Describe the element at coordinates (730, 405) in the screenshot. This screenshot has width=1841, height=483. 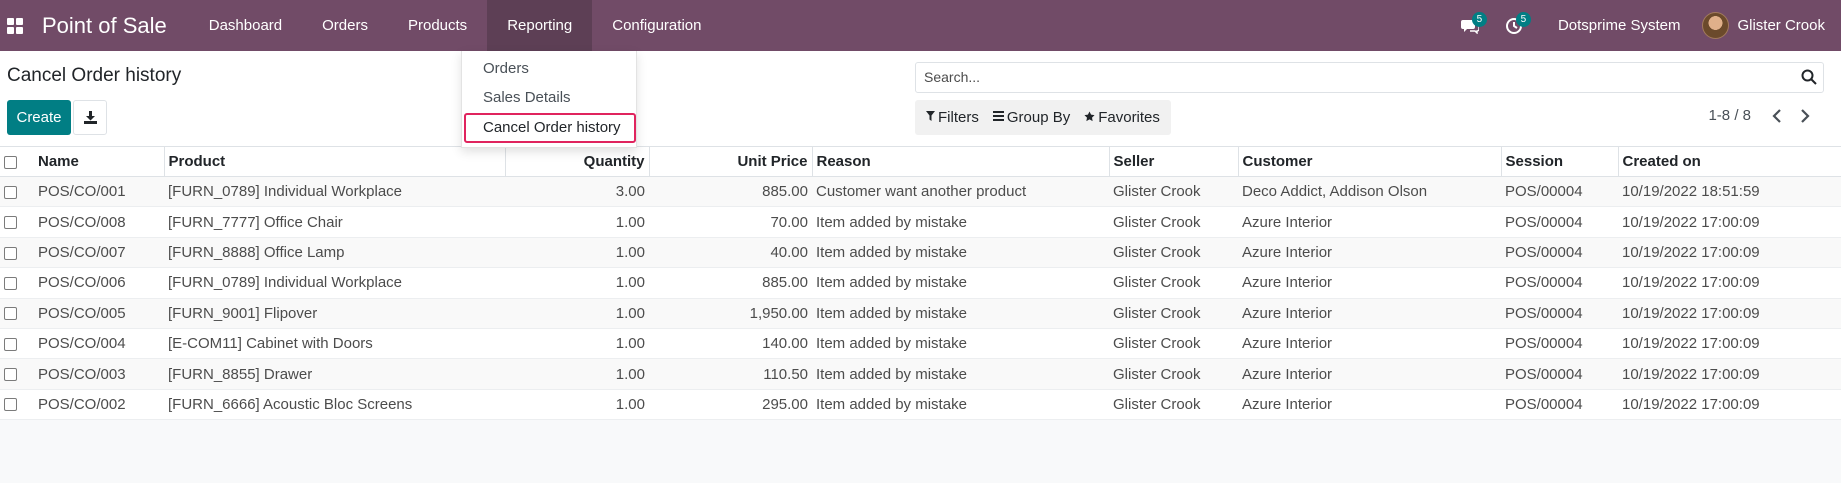
I see `cell-unit-price: 295.00` at that location.